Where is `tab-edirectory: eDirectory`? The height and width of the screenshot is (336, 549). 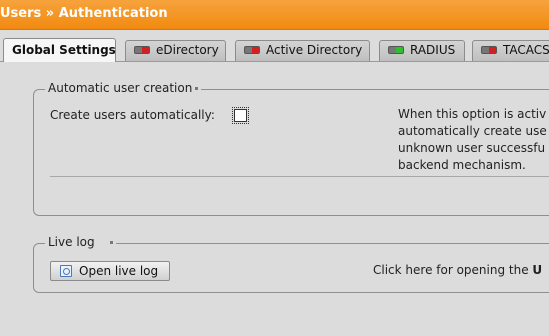
tab-edirectory: eDirectory is located at coordinates (175, 50).